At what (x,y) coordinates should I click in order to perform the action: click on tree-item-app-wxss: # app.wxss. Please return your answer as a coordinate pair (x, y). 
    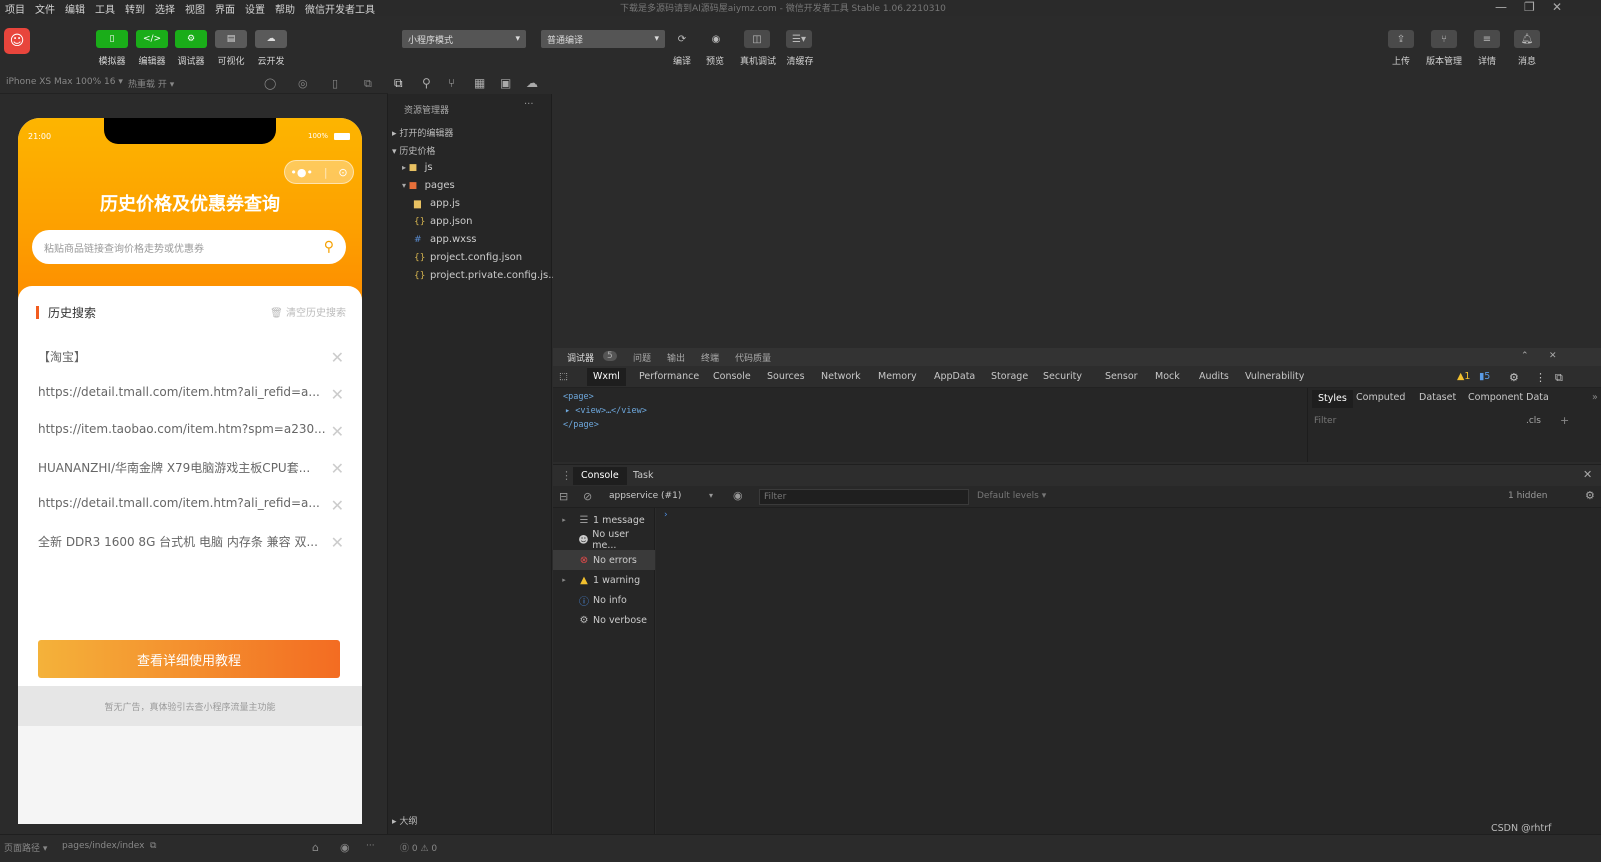
    Looking at the image, I should click on (445, 239).